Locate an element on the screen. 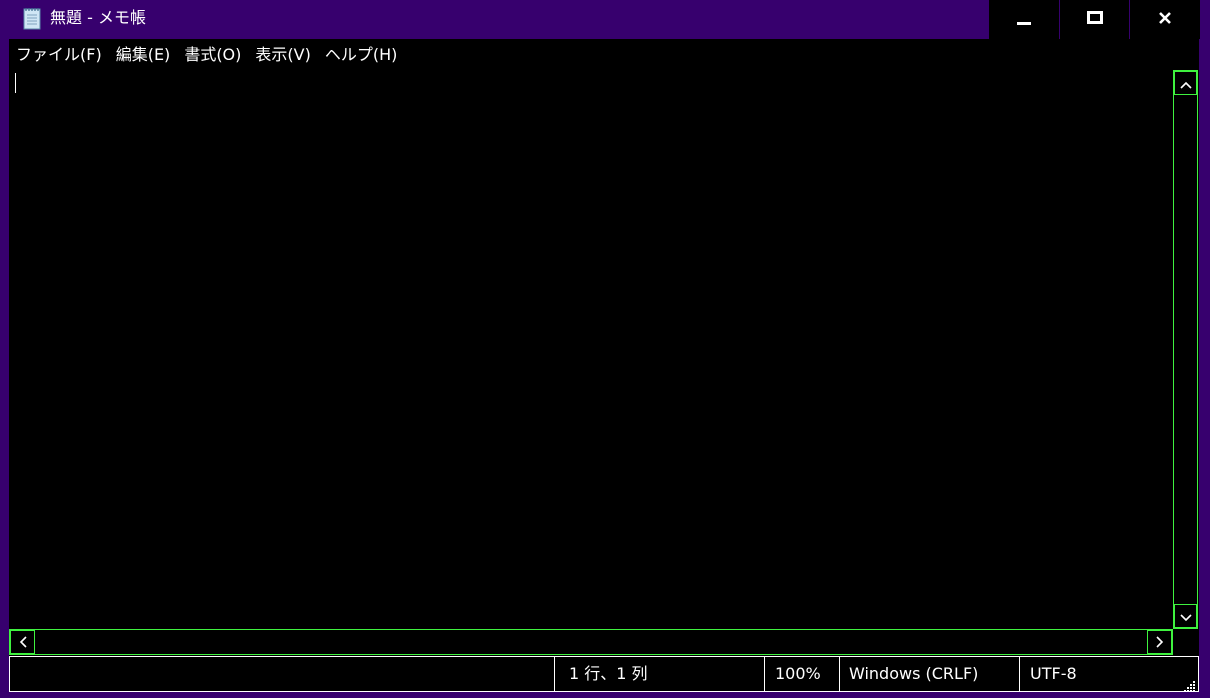 The width and height of the screenshot is (1210, 698). status-encoding: UTF-8 is located at coordinates (1108, 674).